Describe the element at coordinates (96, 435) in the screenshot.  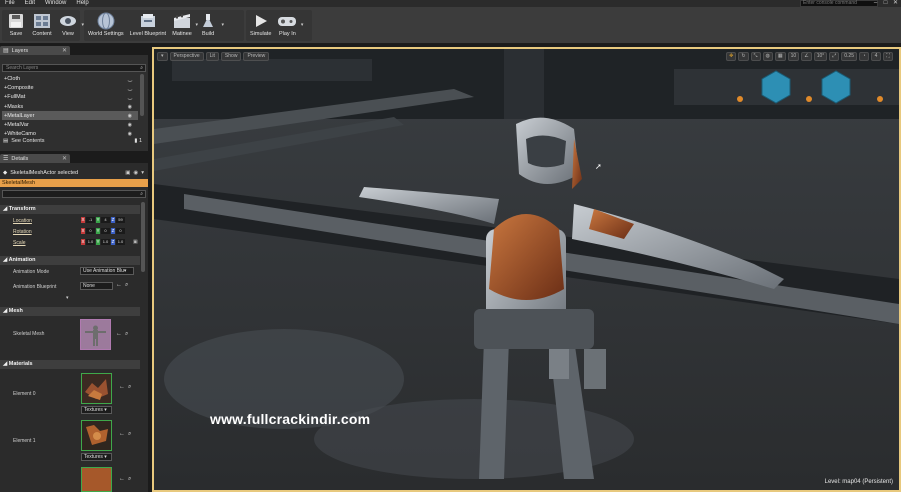
I see `material-element-1-thumbnail` at that location.